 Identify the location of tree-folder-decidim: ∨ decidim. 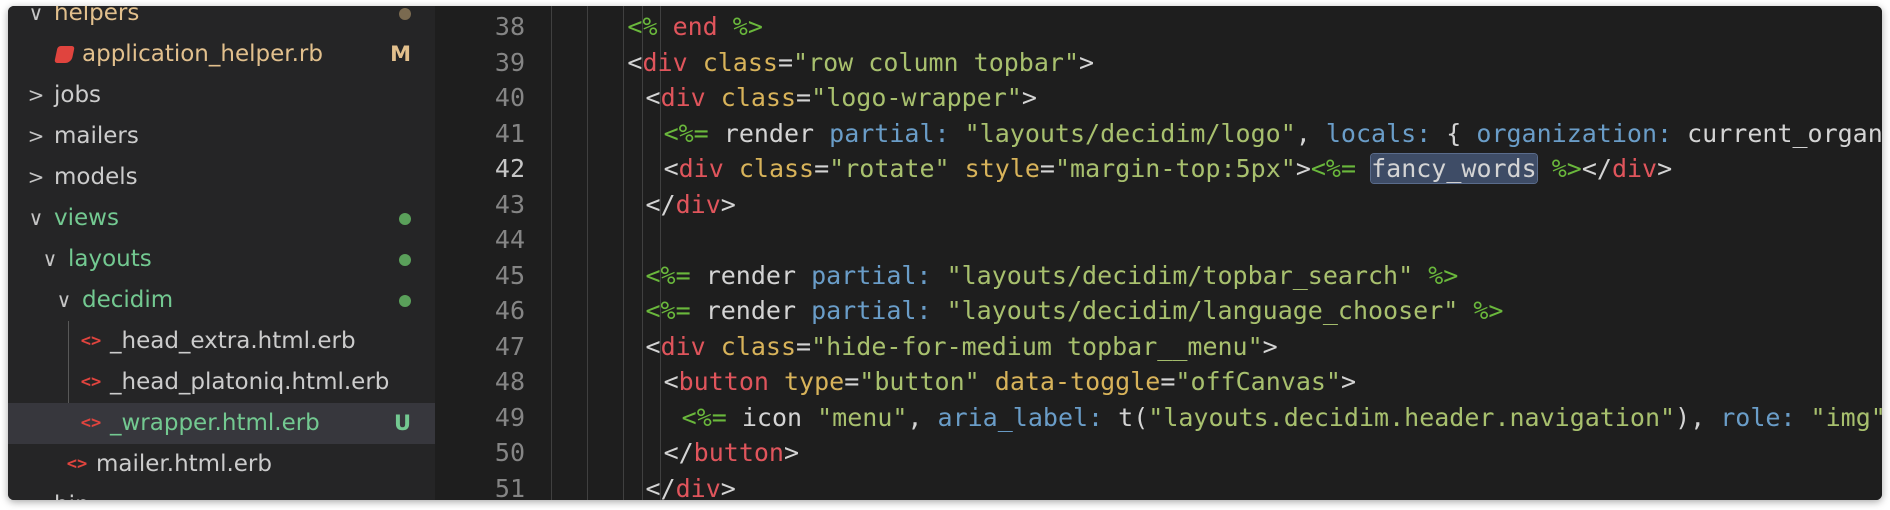
(221, 300).